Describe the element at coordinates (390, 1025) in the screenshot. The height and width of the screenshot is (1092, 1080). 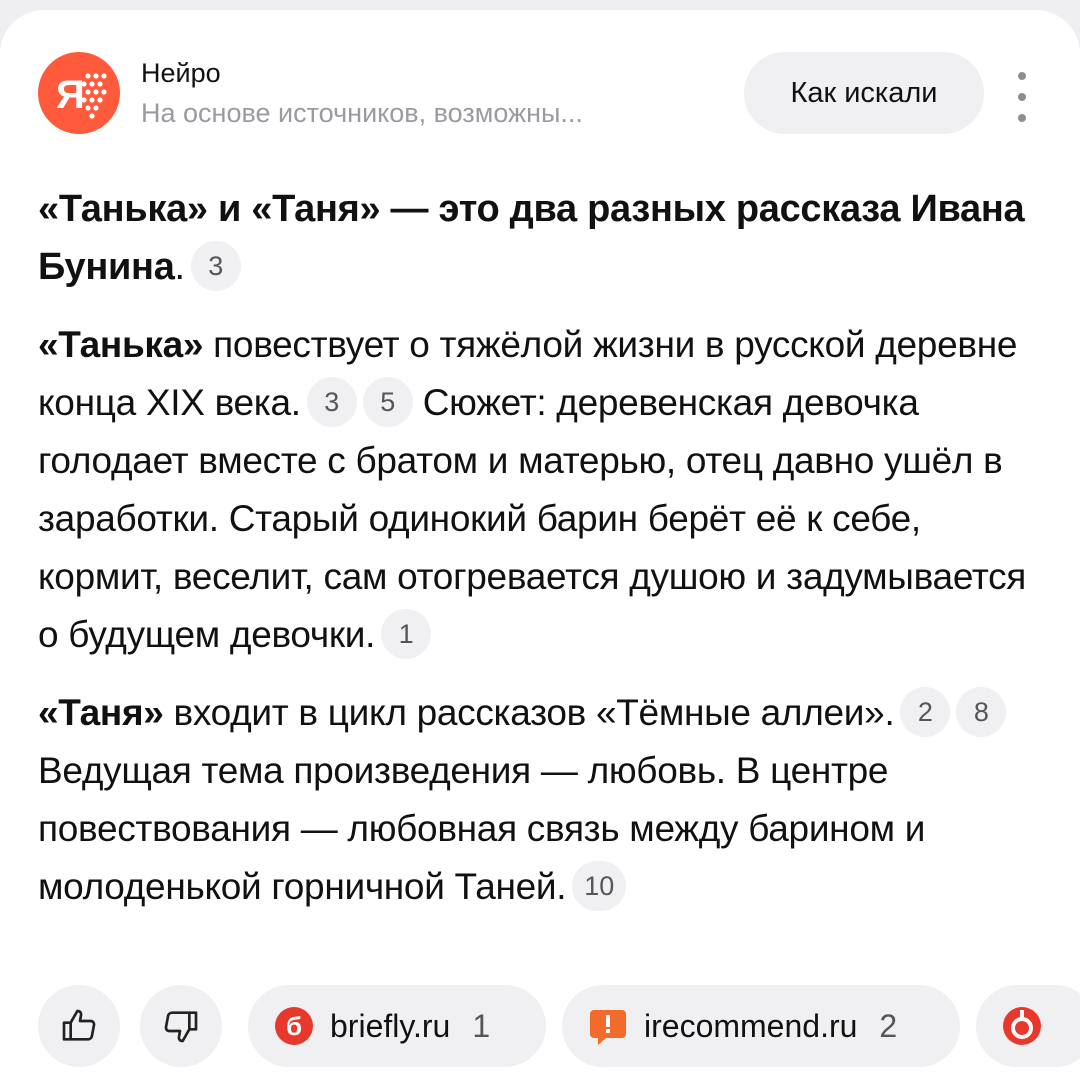
I see `source-name: briefly.ru` at that location.